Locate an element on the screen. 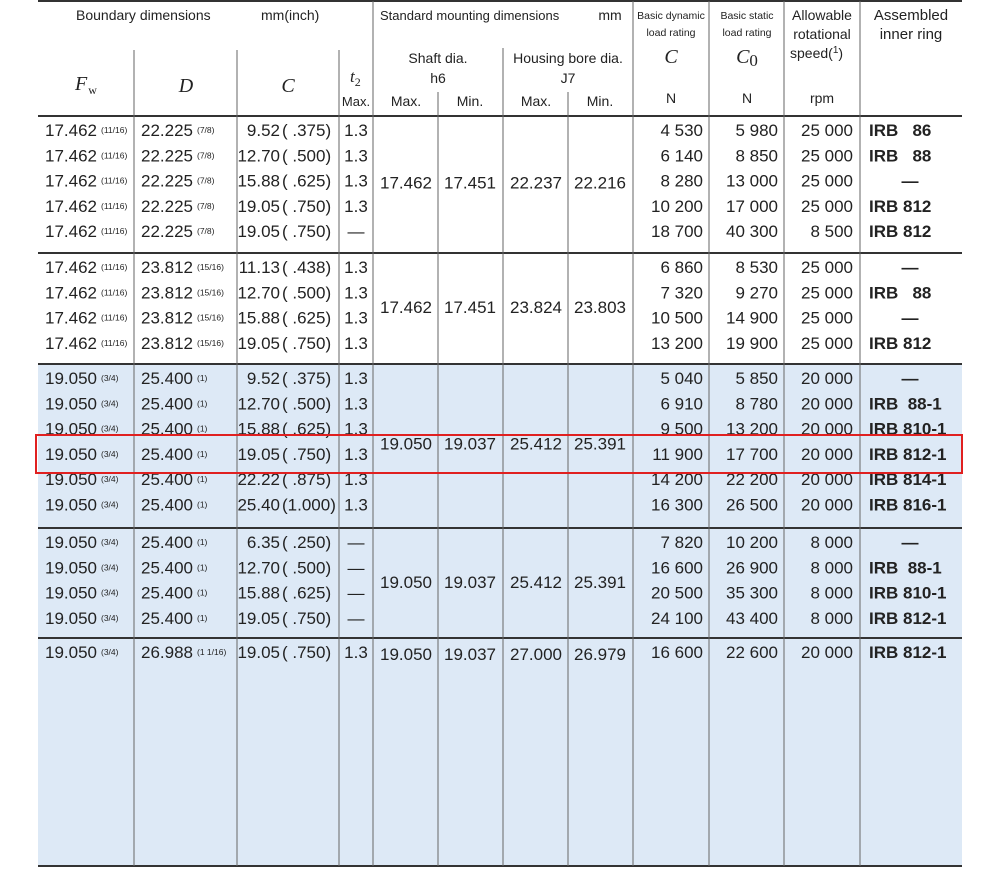 The height and width of the screenshot is (876, 1000). d-inch-fraction: (1 1/16) is located at coordinates (211, 652).